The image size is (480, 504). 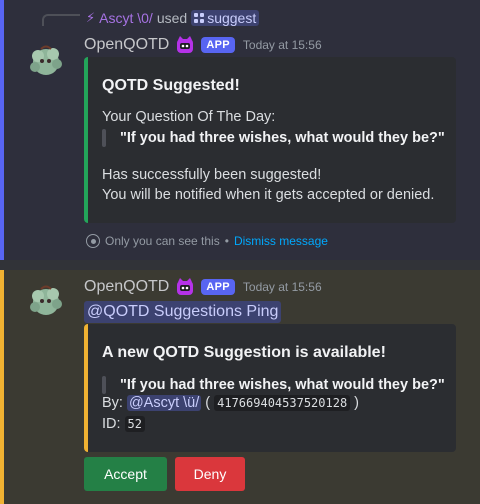 I want to click on reply-connector, so click(x=61, y=20).